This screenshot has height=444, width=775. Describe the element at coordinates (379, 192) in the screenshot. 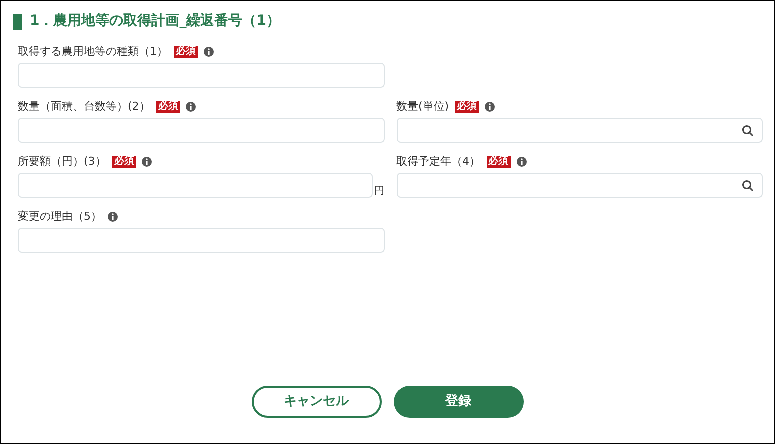

I see `unit-label: 円` at that location.